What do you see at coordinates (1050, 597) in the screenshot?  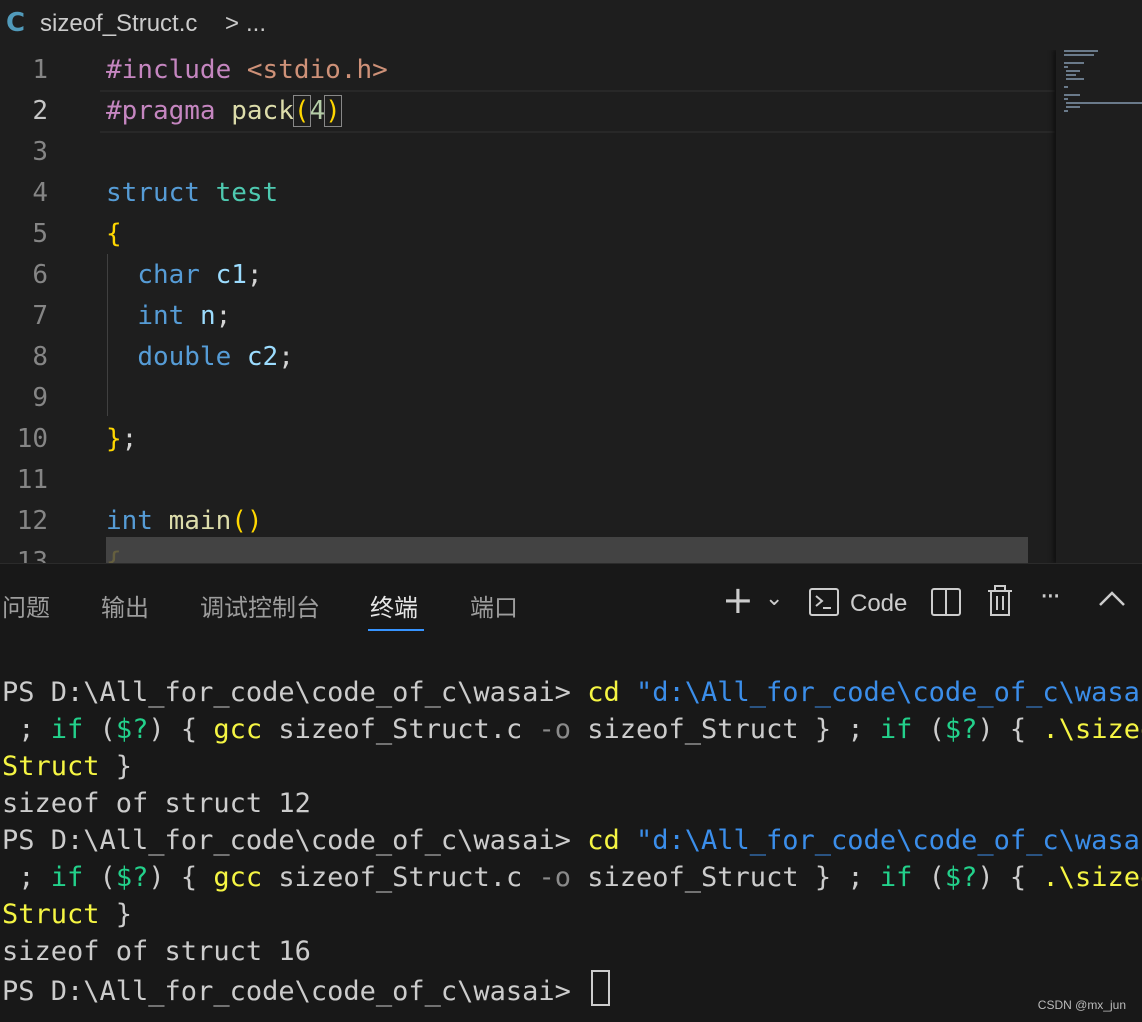 I see `more-actions-icon: ···` at bounding box center [1050, 597].